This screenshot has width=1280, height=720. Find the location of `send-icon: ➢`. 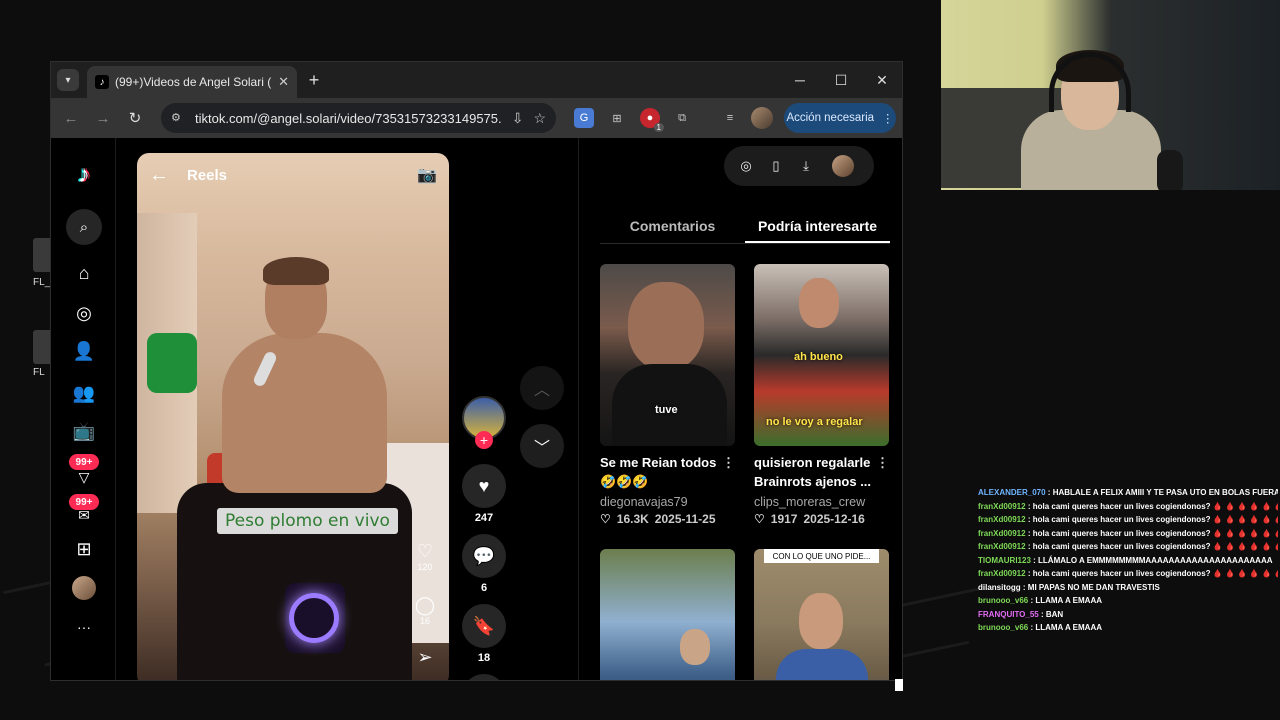

send-icon: ➢ is located at coordinates (425, 657).